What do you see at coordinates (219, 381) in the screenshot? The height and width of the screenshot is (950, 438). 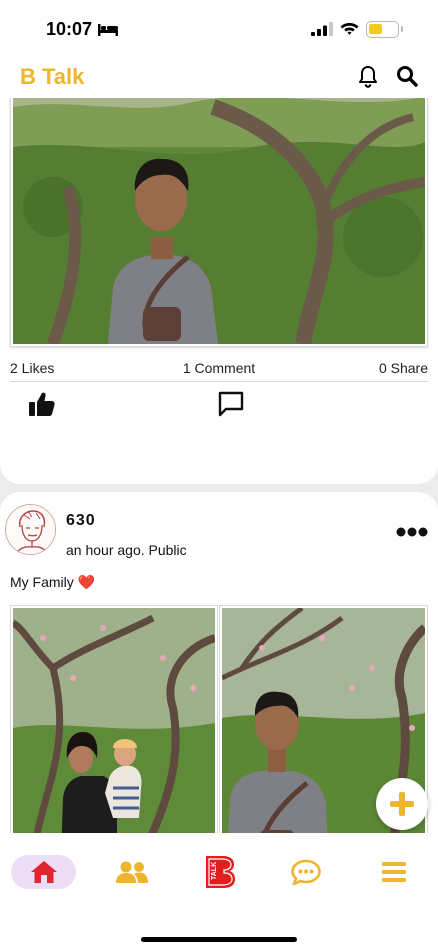 I see `stats-divider` at bounding box center [219, 381].